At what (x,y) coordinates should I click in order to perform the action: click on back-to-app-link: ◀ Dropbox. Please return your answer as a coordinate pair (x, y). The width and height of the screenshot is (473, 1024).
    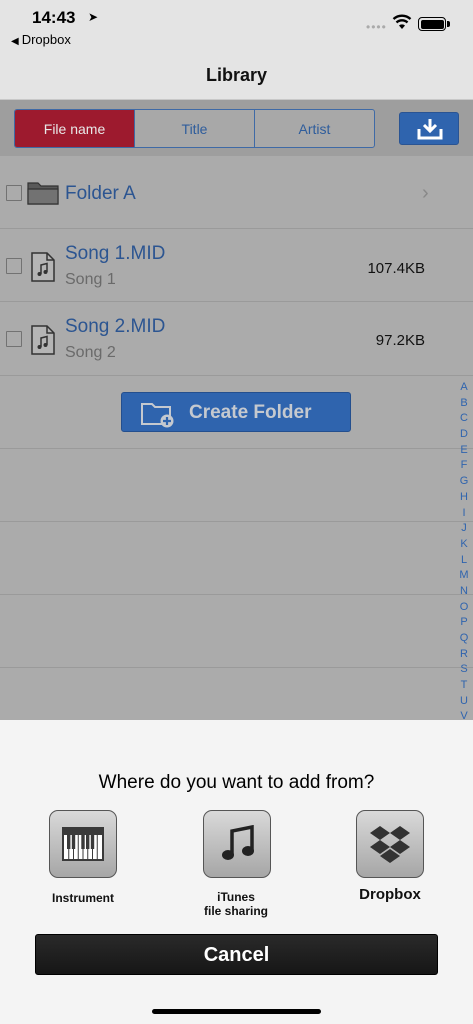
    Looking at the image, I should click on (41, 39).